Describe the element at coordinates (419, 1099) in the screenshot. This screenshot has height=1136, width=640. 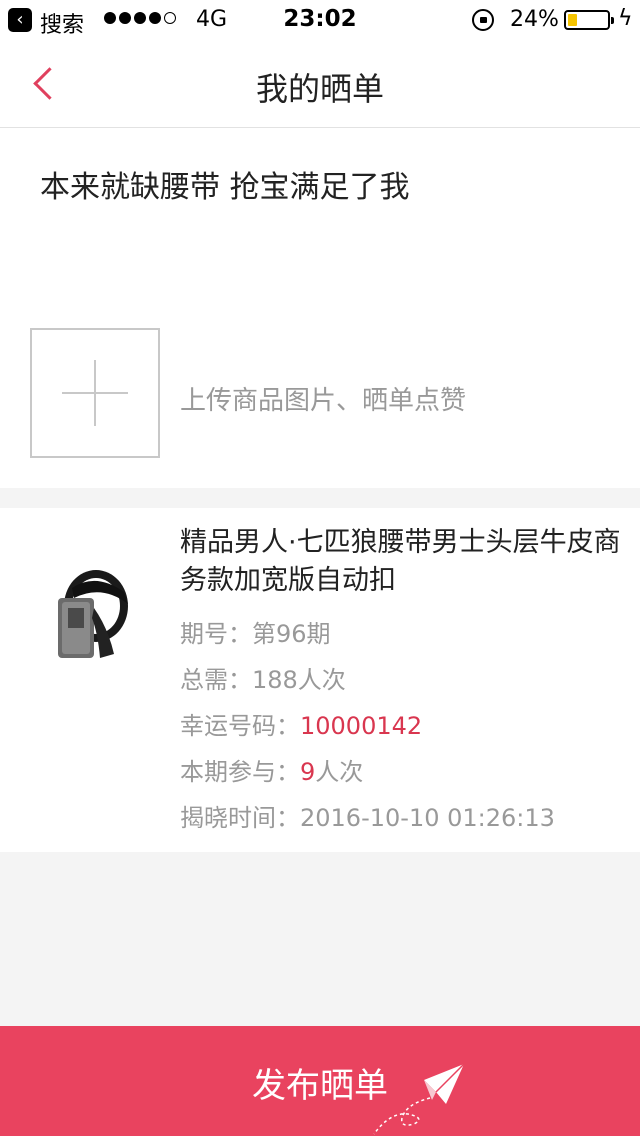
I see `paper-plane-icon` at that location.